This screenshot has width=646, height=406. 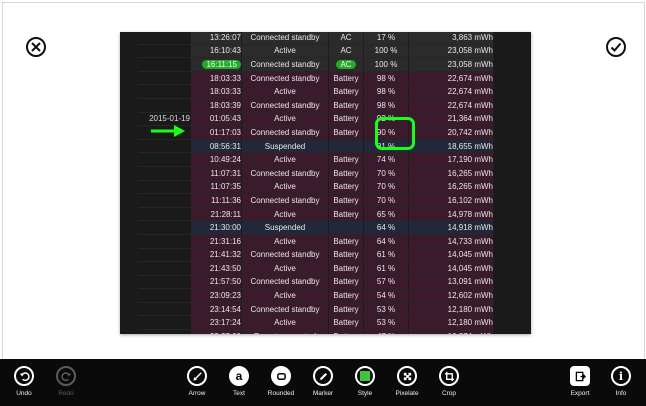 What do you see at coordinates (285, 227) in the screenshot?
I see `row-state: Suspended` at bounding box center [285, 227].